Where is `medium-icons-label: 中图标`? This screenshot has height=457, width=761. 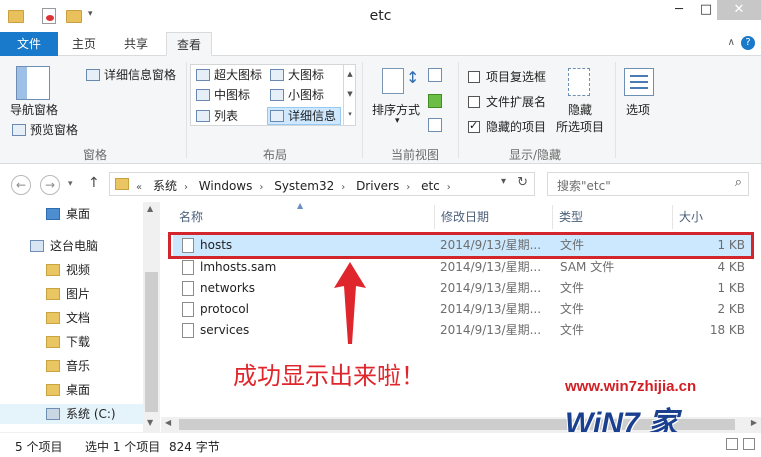 medium-icons-label: 中图标 is located at coordinates (232, 95).